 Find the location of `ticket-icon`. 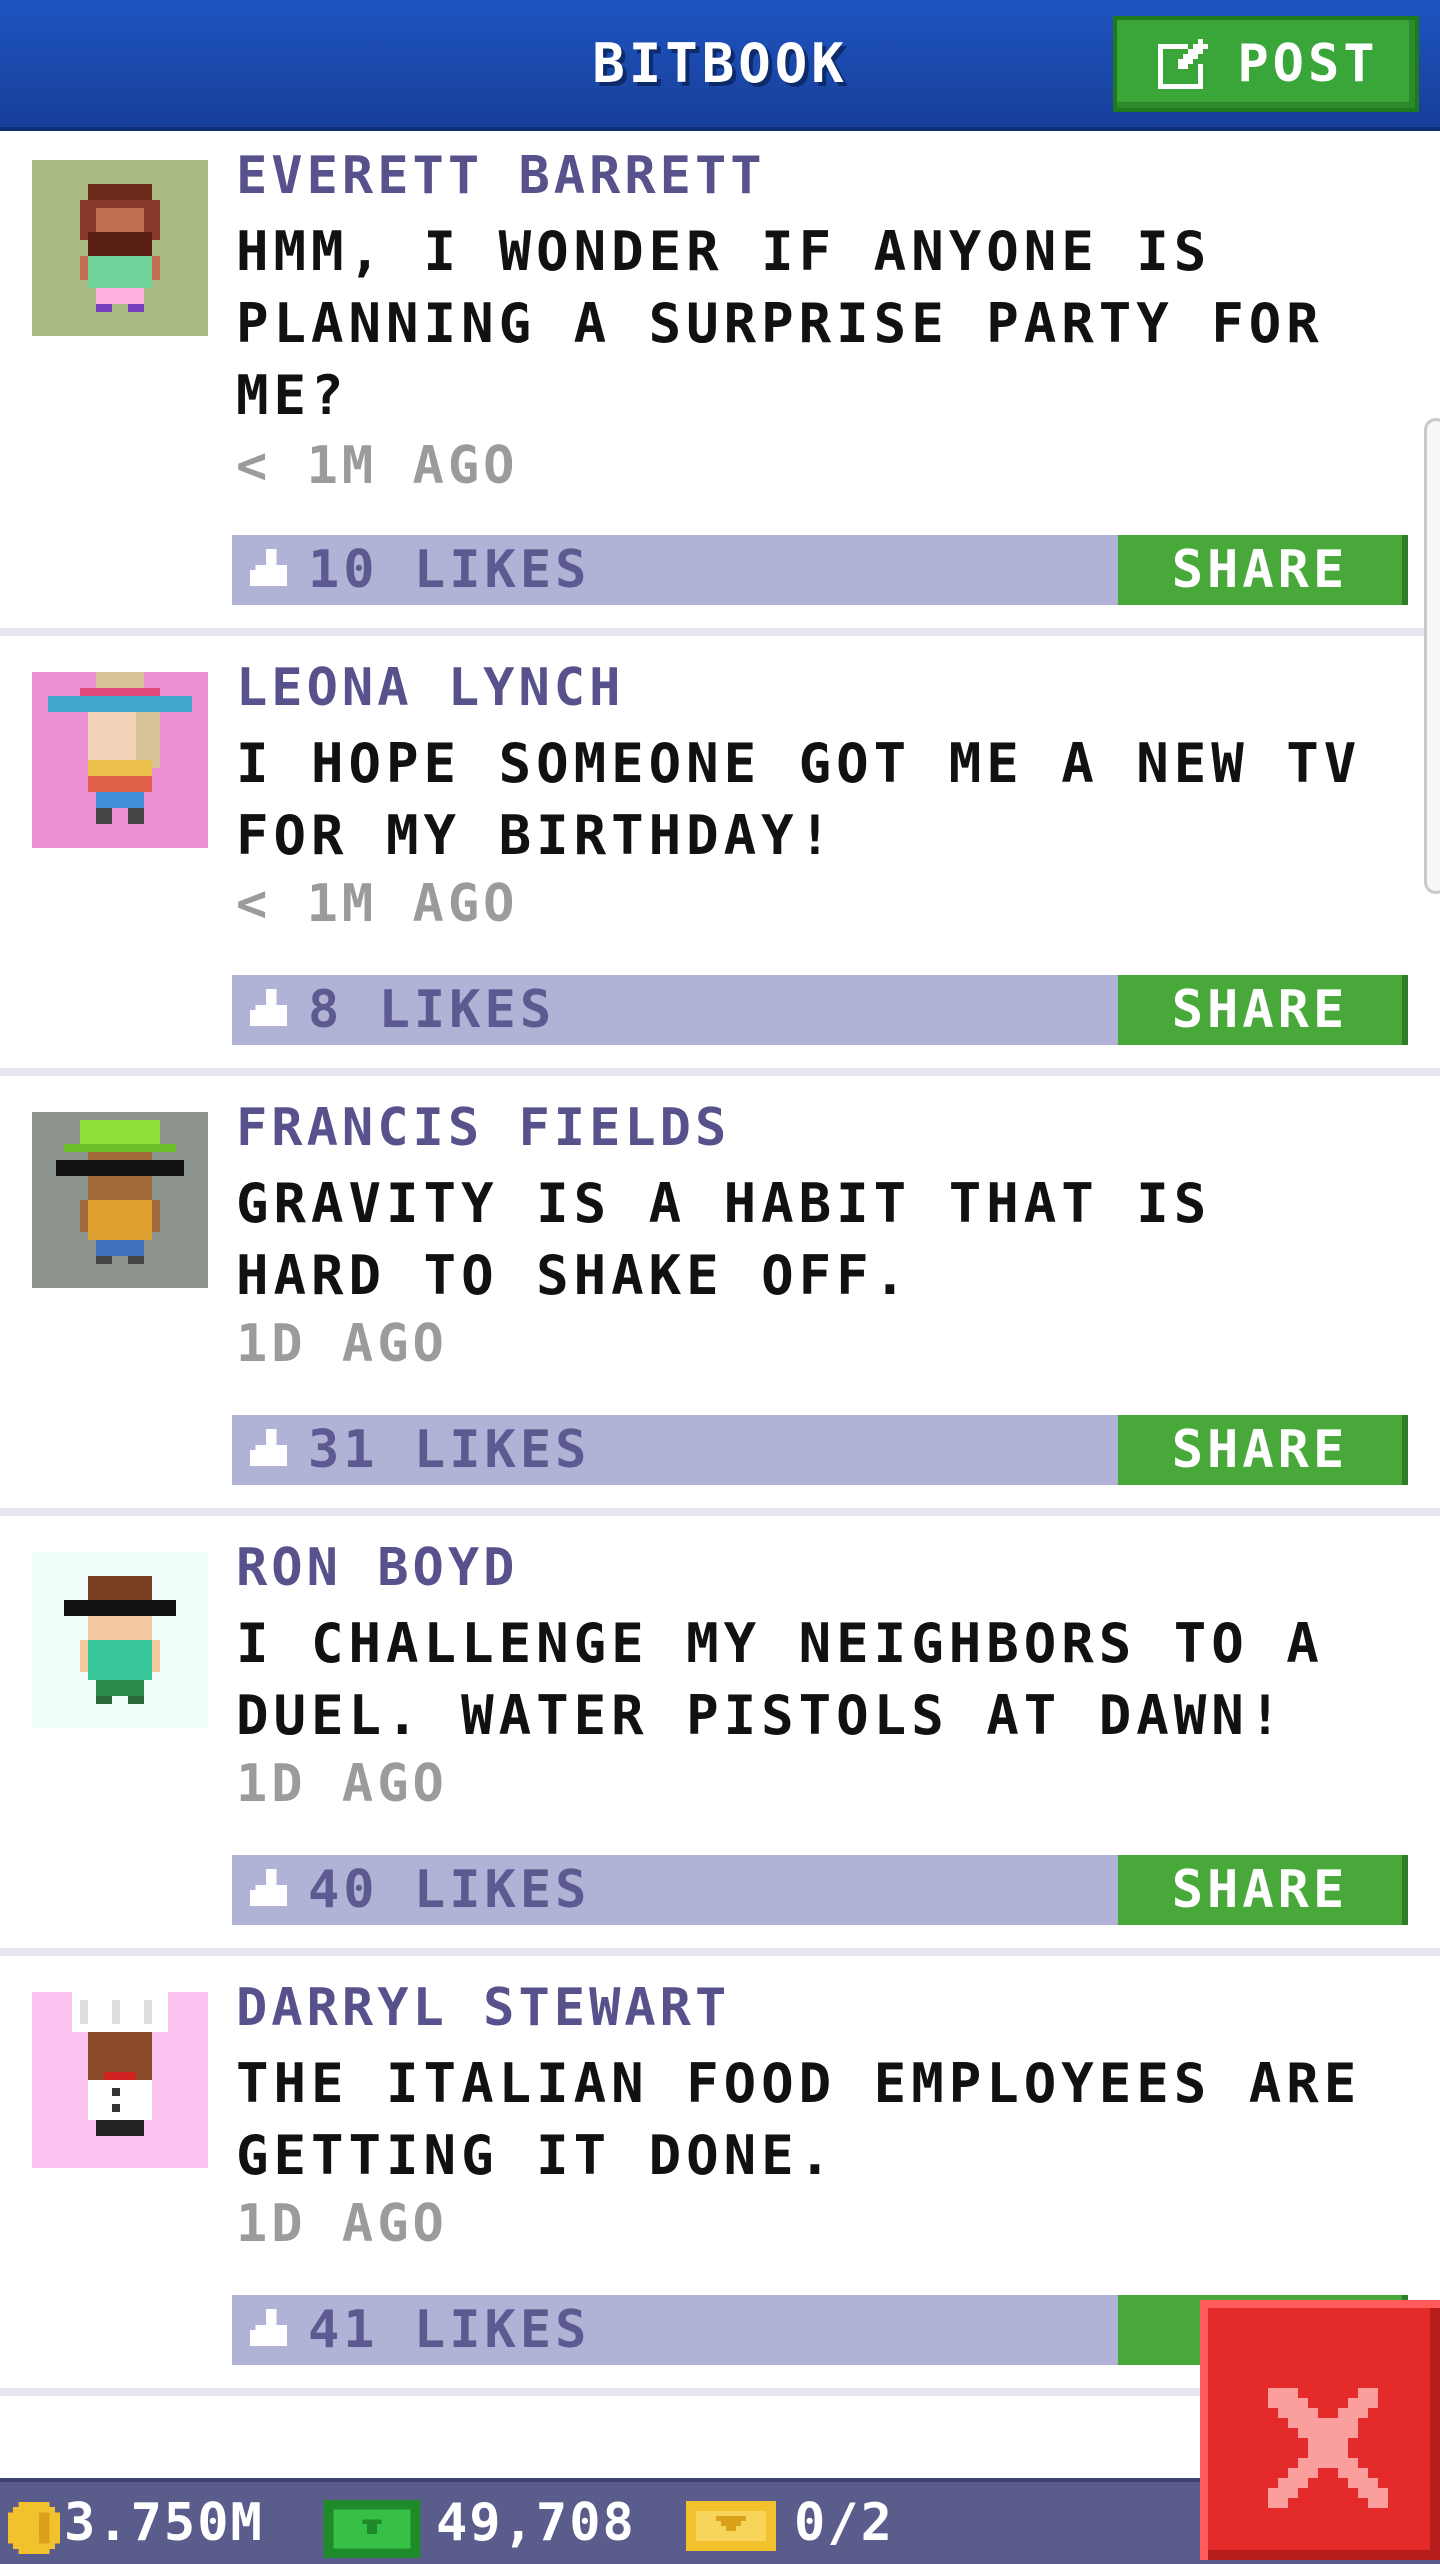

ticket-icon is located at coordinates (731, 2526).